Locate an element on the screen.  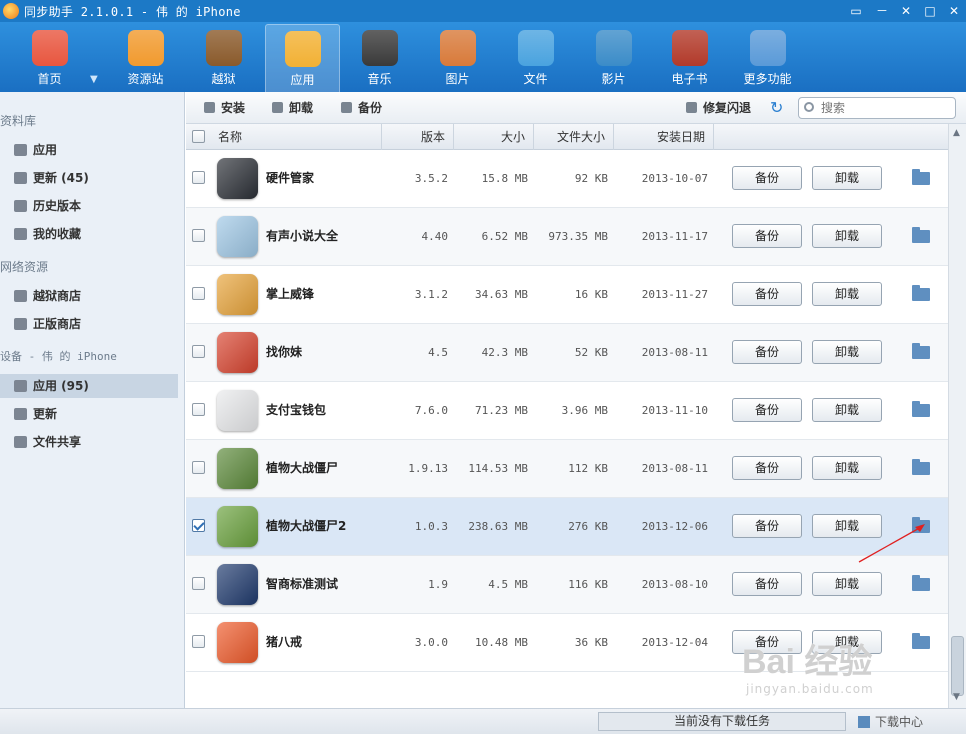
table-row: 找你妹 4.5 42.3 MB 52 KB 2013-08-11 备份 卸载 is located at coordinates (567, 353).